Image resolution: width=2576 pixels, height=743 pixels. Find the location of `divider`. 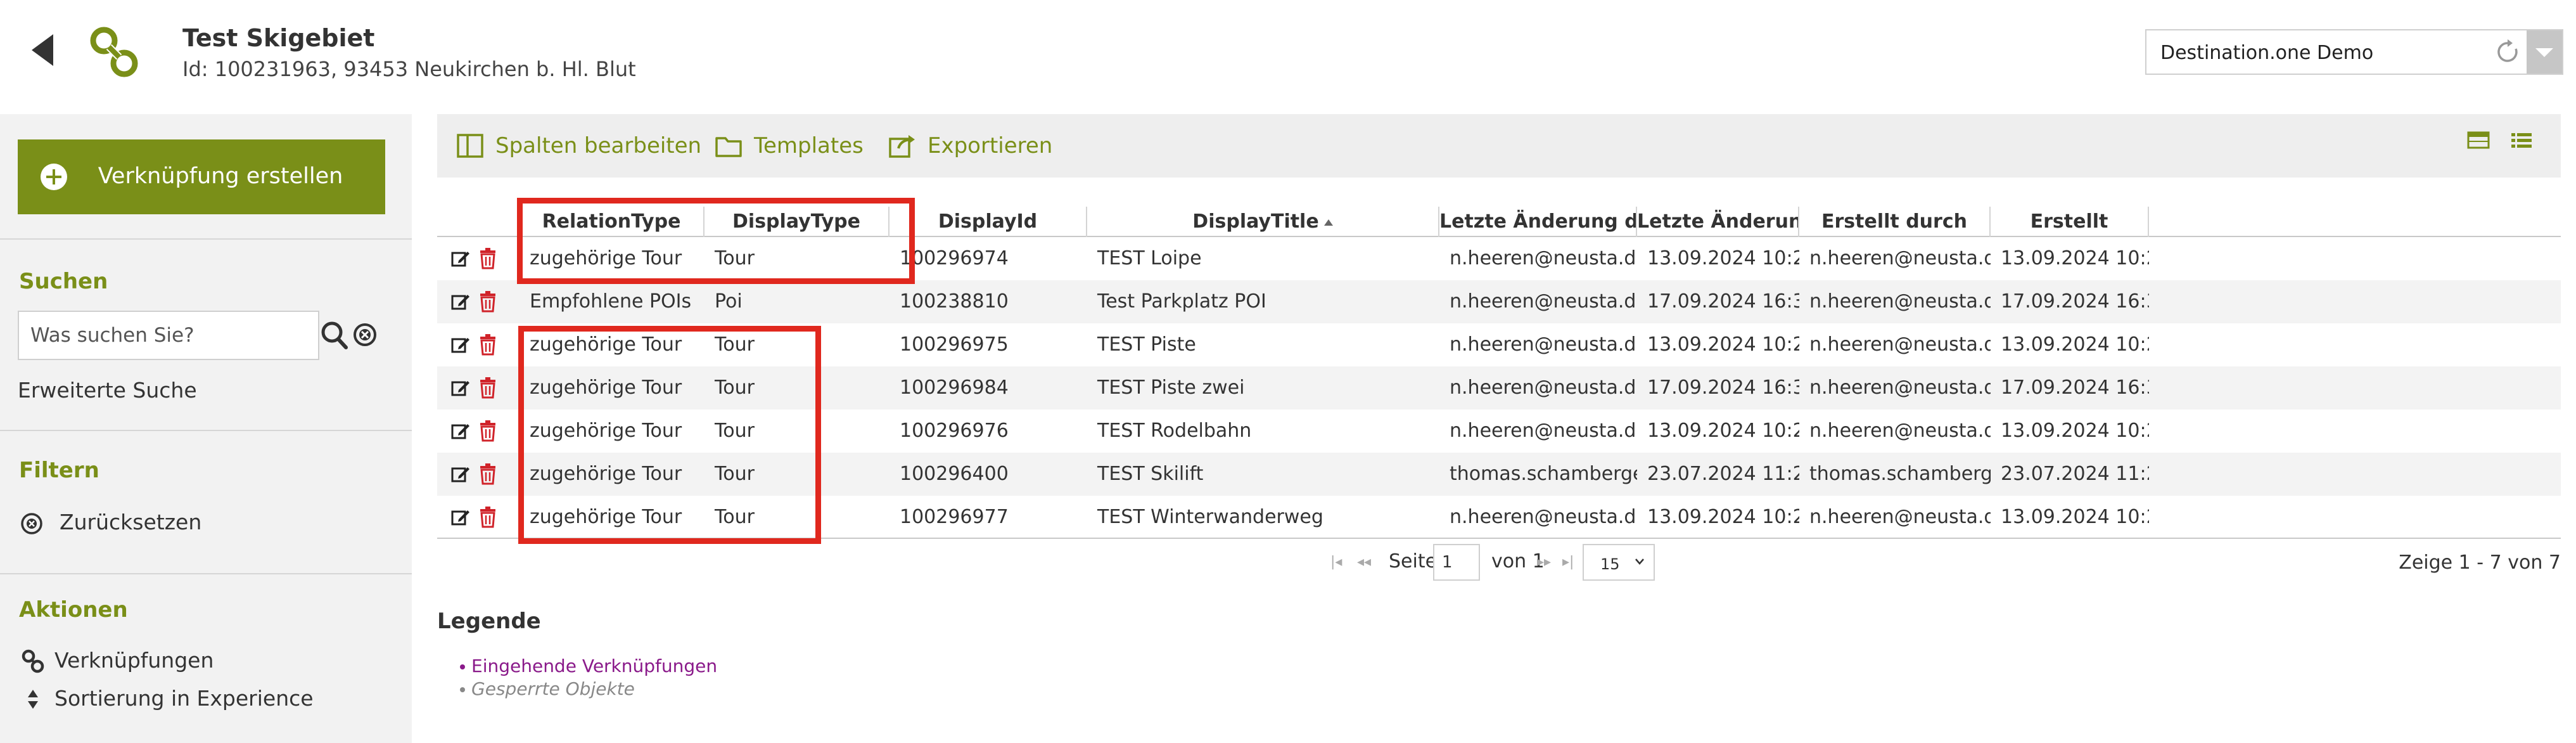

divider is located at coordinates (206, 431).